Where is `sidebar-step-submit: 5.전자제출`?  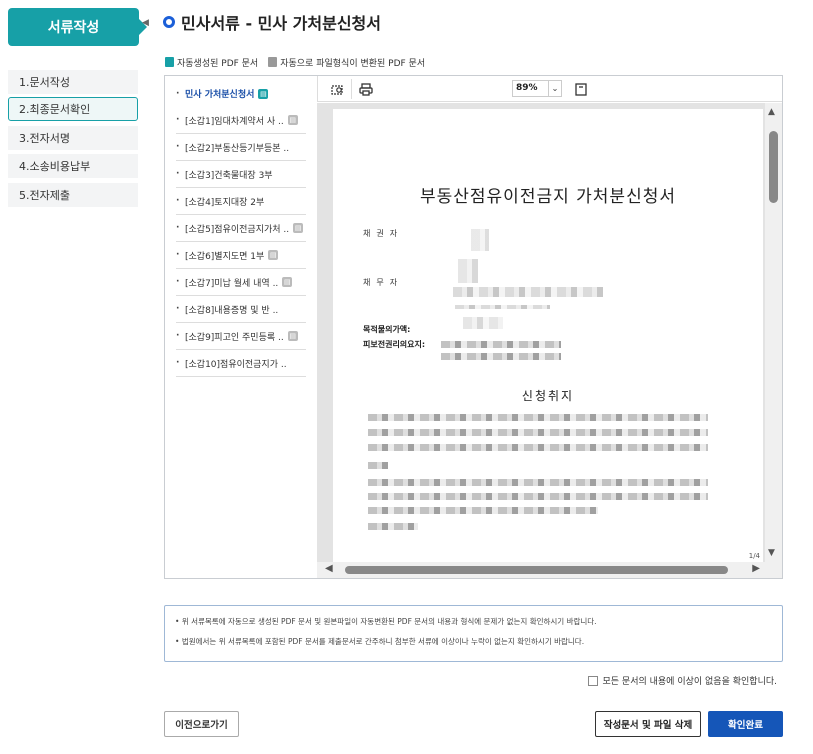 sidebar-step-submit: 5.전자제출 is located at coordinates (73, 195).